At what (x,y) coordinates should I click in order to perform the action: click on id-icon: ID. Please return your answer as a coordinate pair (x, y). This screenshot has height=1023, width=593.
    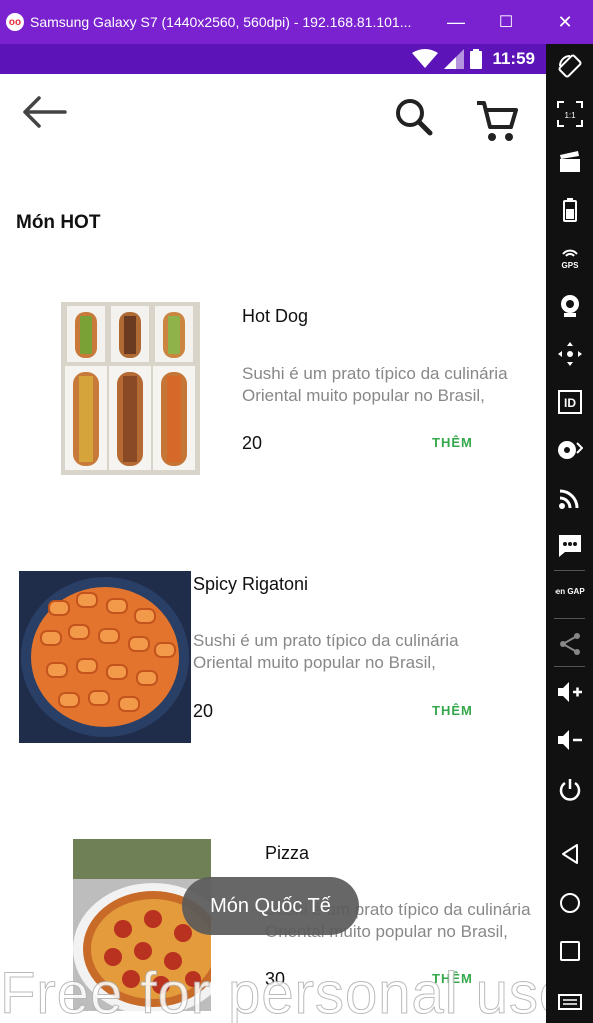
    Looking at the image, I should click on (569, 402).